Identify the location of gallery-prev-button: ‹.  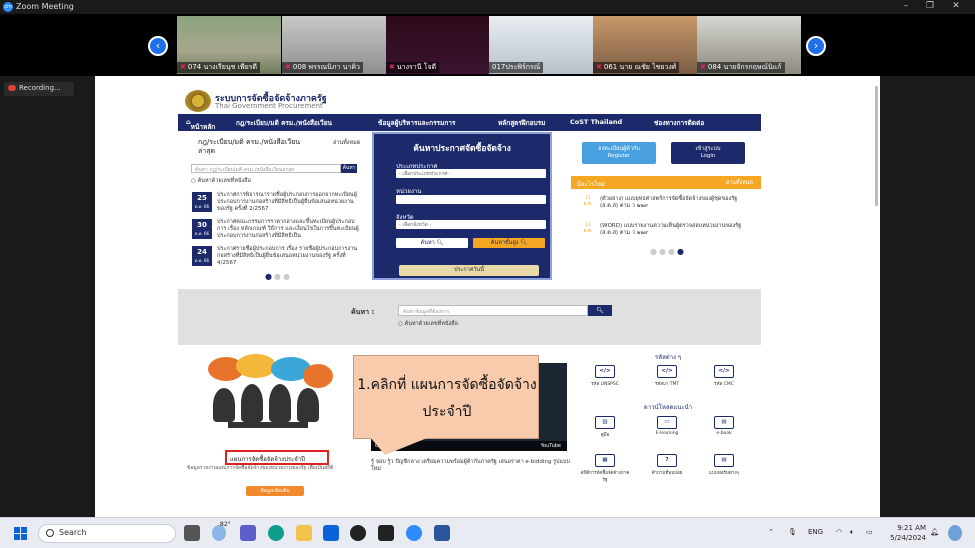
(158, 46).